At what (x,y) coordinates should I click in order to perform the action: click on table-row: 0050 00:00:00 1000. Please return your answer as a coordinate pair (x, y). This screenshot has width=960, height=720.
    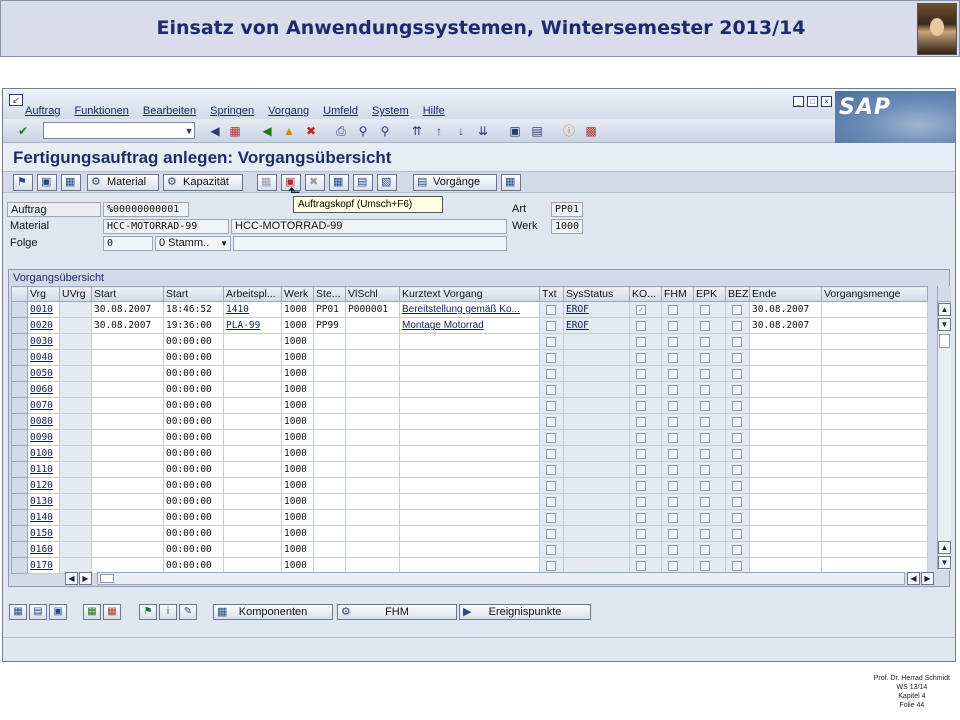
    Looking at the image, I should click on (469, 373).